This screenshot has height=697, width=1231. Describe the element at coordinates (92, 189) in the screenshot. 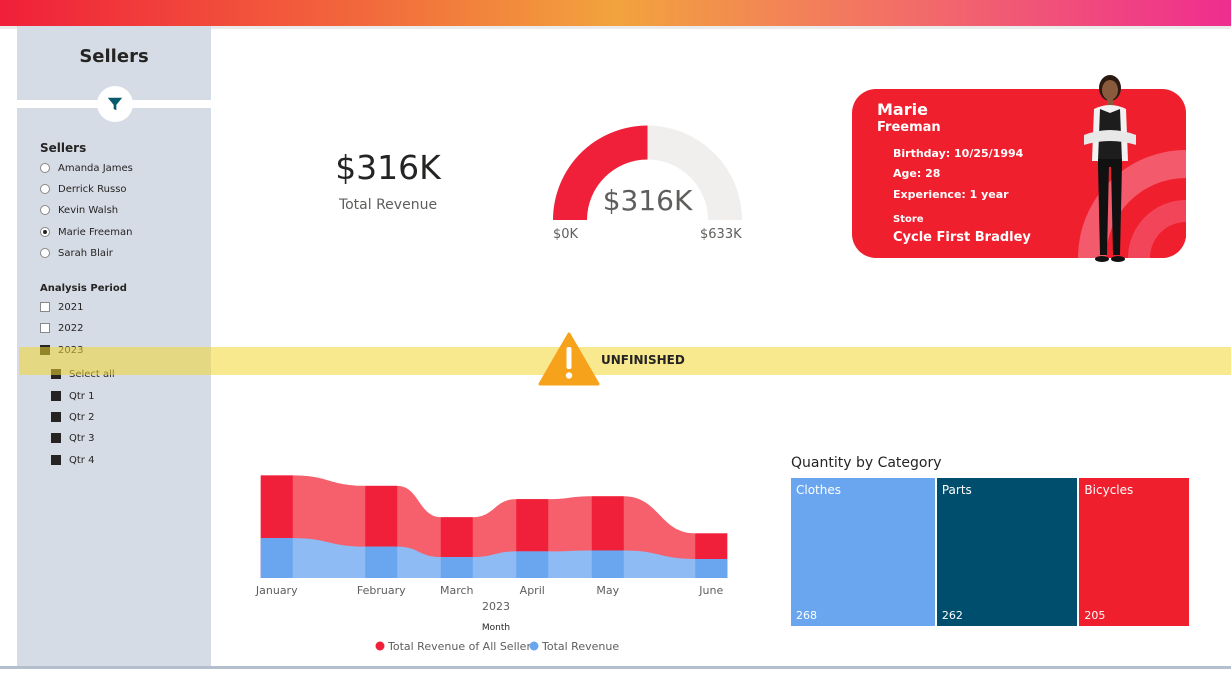

I see `seller-option-label: Derrick Russo` at that location.